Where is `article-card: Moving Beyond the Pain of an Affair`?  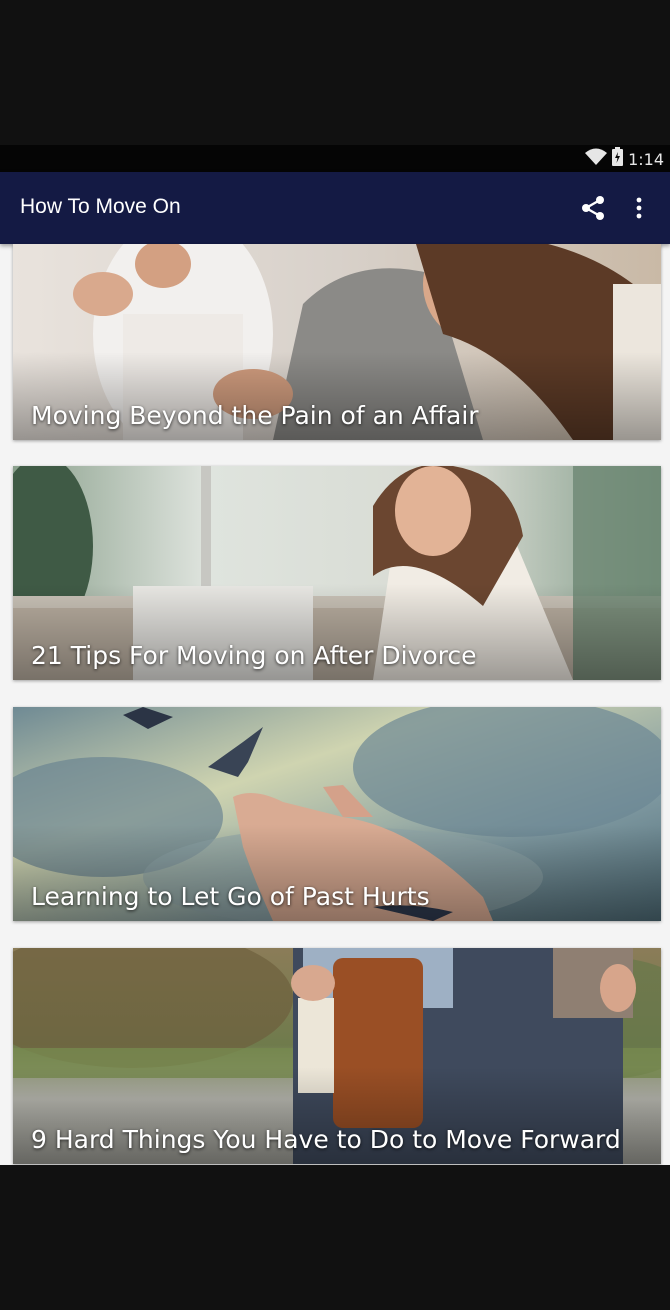 article-card: Moving Beyond the Pain of an Affair is located at coordinates (337, 342).